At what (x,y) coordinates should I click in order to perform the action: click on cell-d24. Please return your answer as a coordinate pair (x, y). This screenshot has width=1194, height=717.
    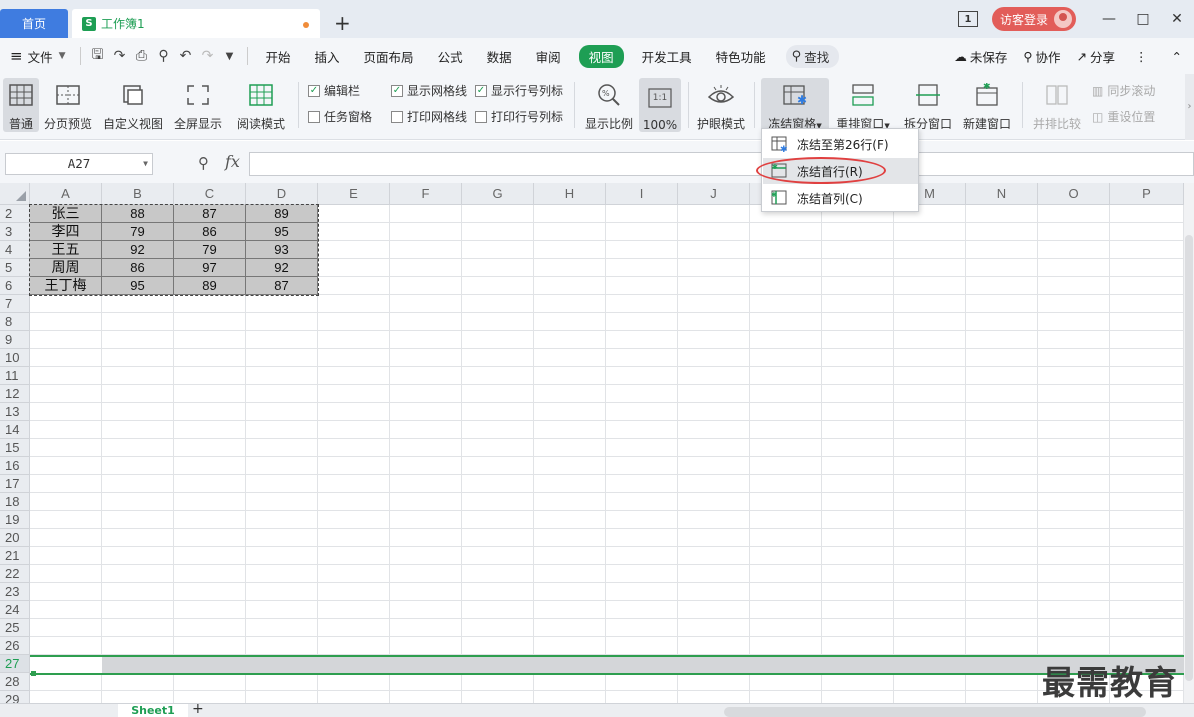
    Looking at the image, I should click on (282, 610).